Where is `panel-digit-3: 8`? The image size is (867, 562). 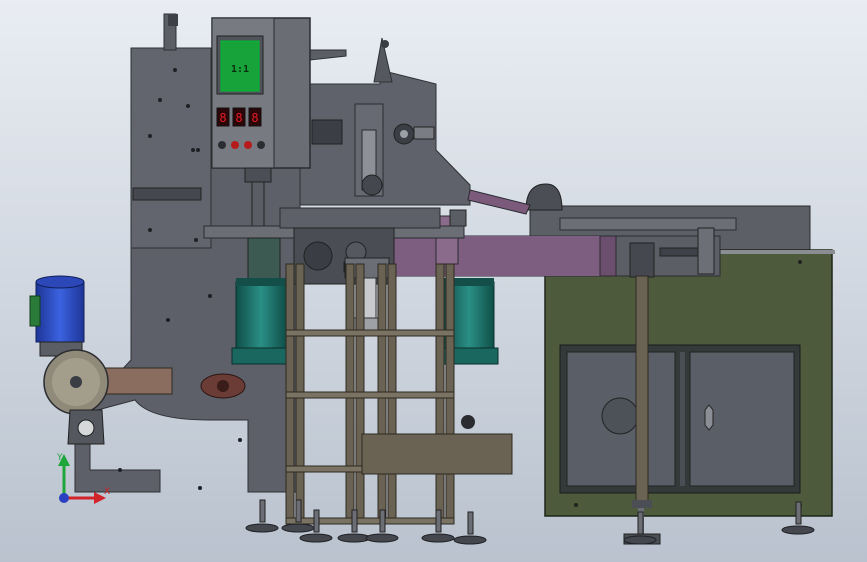
panel-digit-3: 8 is located at coordinates (254, 118).